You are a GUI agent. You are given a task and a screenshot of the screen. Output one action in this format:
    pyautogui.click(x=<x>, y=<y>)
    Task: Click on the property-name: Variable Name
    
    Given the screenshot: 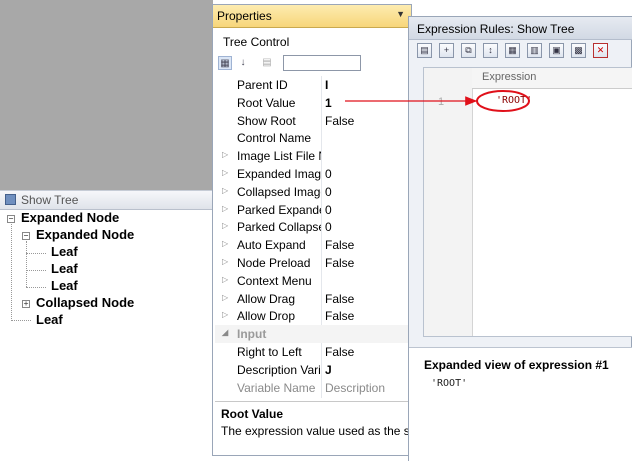 What is the action you would take?
    pyautogui.click(x=276, y=387)
    